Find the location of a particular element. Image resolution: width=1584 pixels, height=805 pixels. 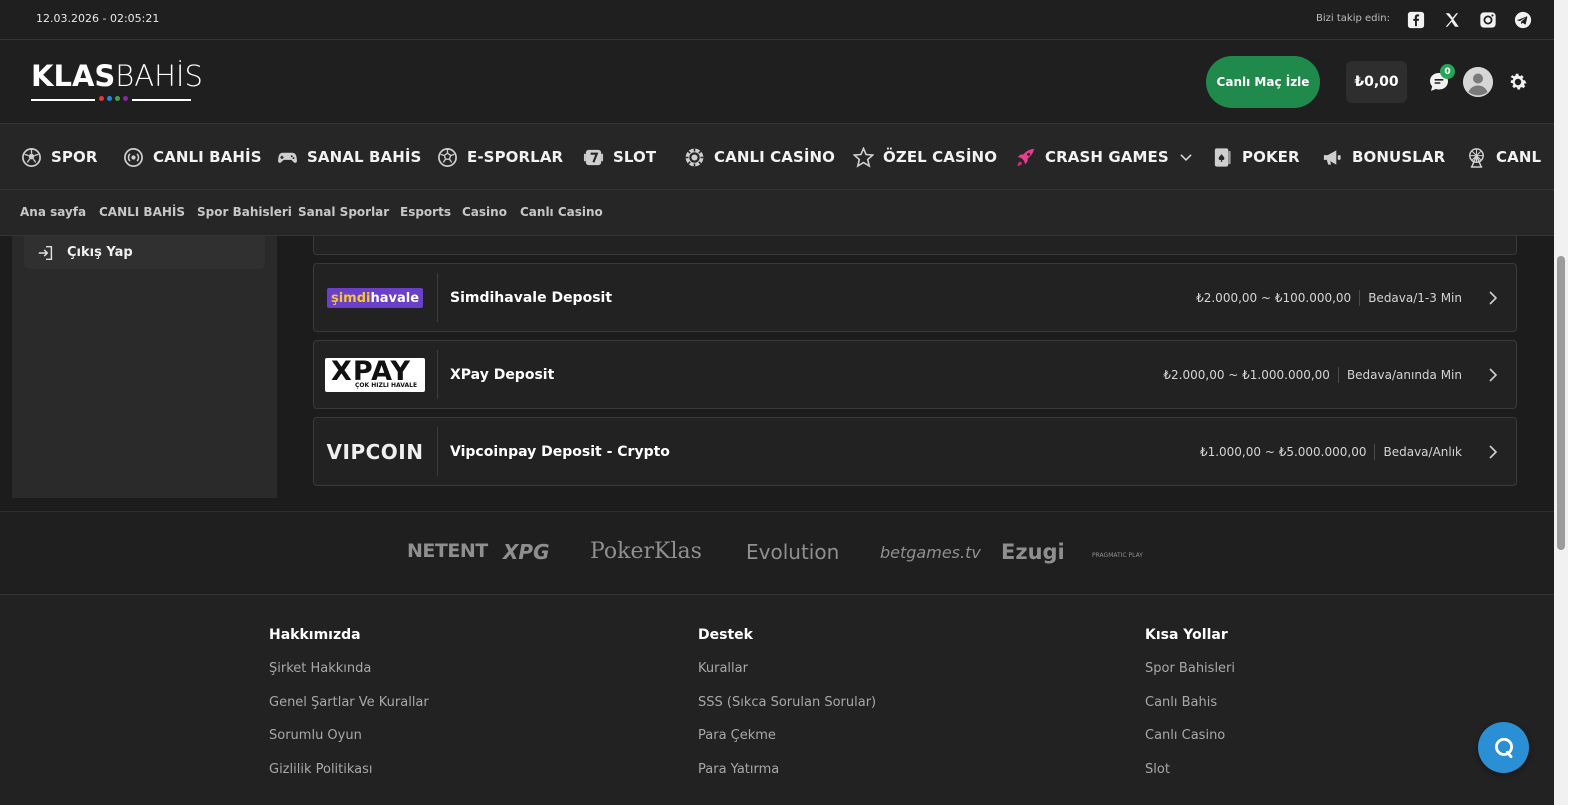

datetime: 12.03.2026 - 02:05:21 is located at coordinates (98, 18).